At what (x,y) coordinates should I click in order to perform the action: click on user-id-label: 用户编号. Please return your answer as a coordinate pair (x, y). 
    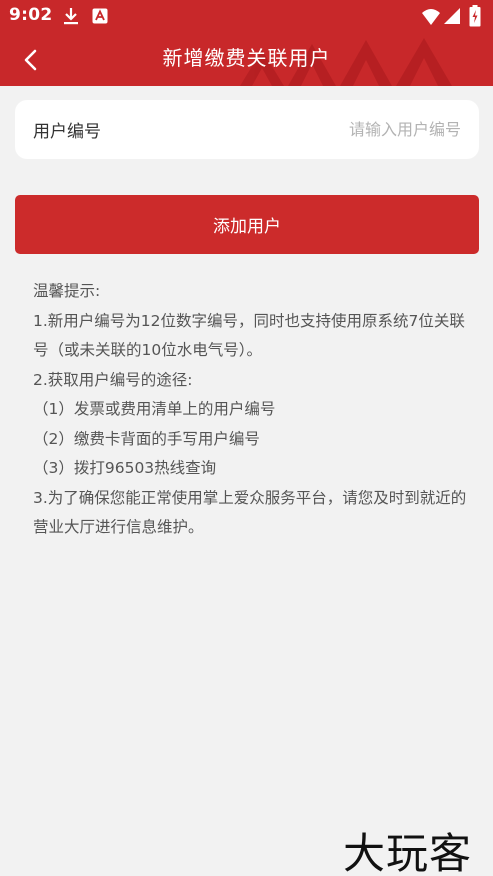
    Looking at the image, I should click on (67, 132).